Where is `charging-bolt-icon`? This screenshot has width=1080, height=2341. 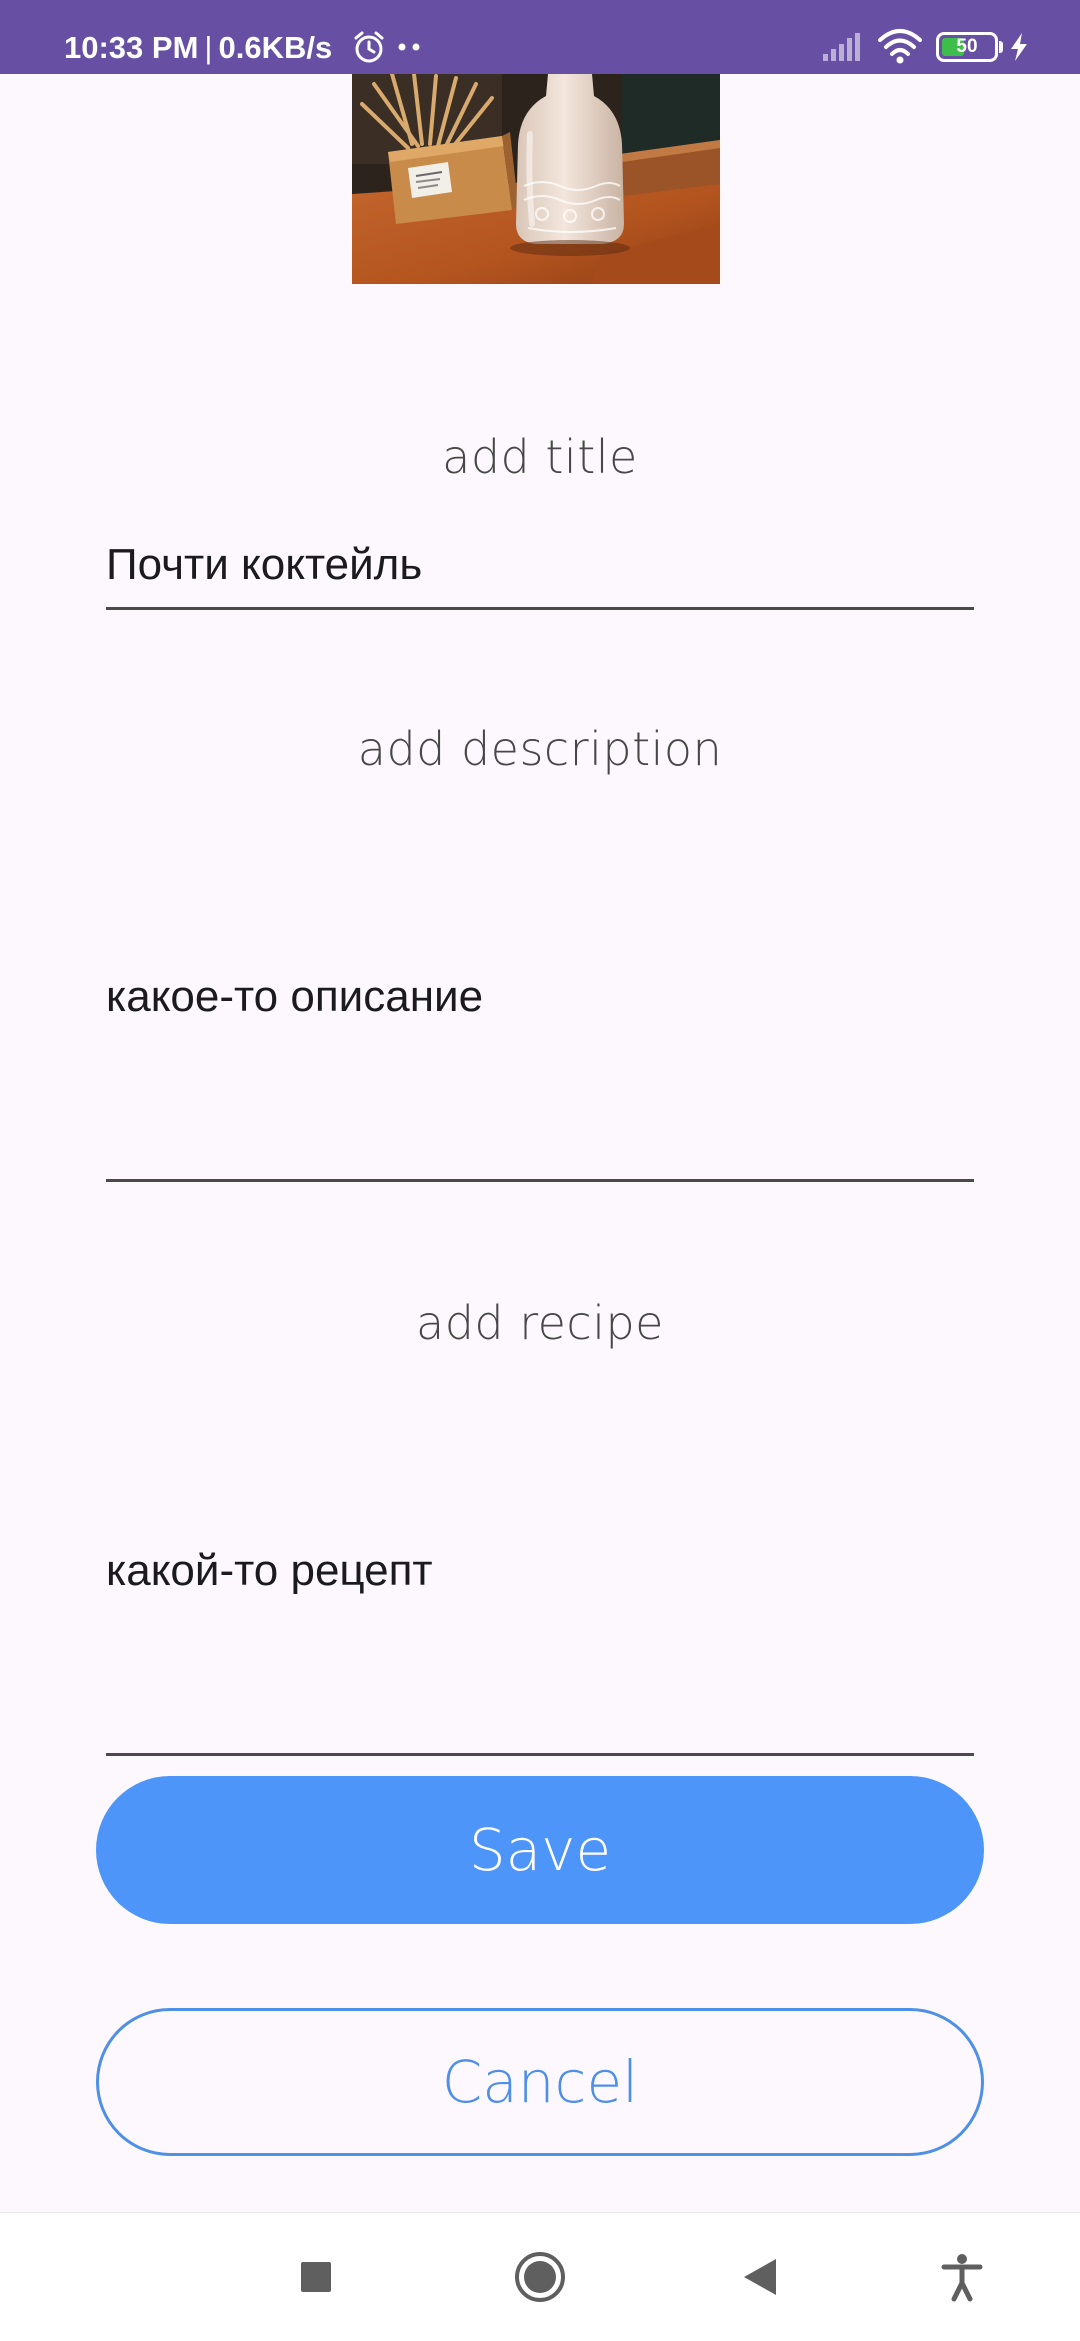
charging-bolt-icon is located at coordinates (1019, 47).